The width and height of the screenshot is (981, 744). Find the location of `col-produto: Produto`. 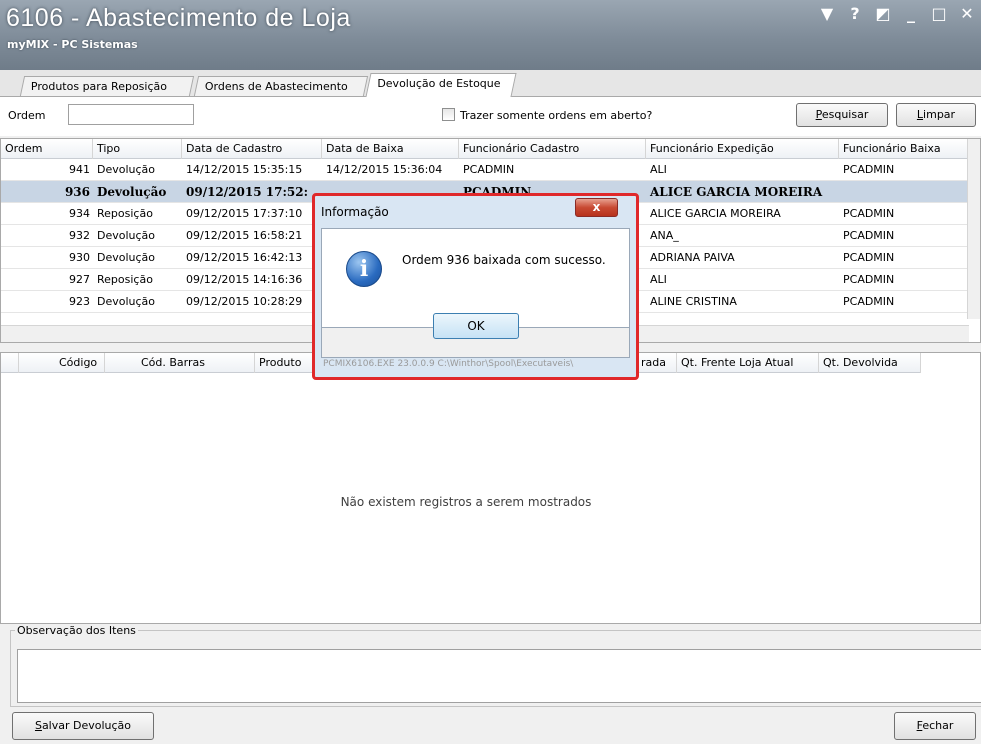

col-produto: Produto is located at coordinates (285, 363).